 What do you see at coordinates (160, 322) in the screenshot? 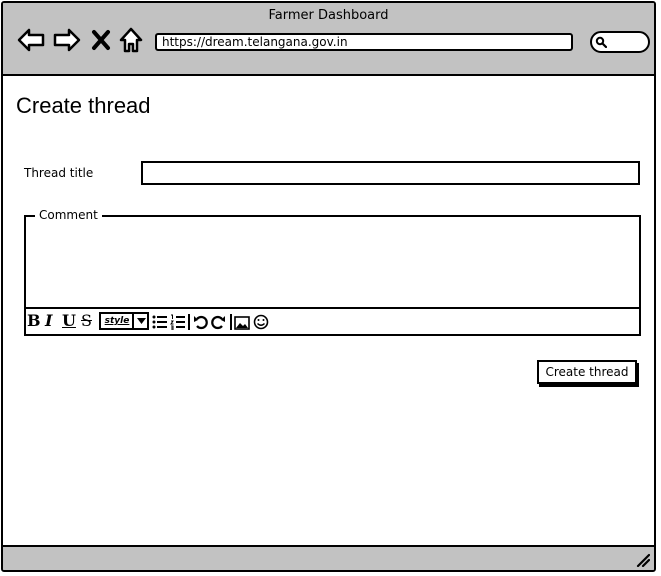
I see `bullet-list-icon` at bounding box center [160, 322].